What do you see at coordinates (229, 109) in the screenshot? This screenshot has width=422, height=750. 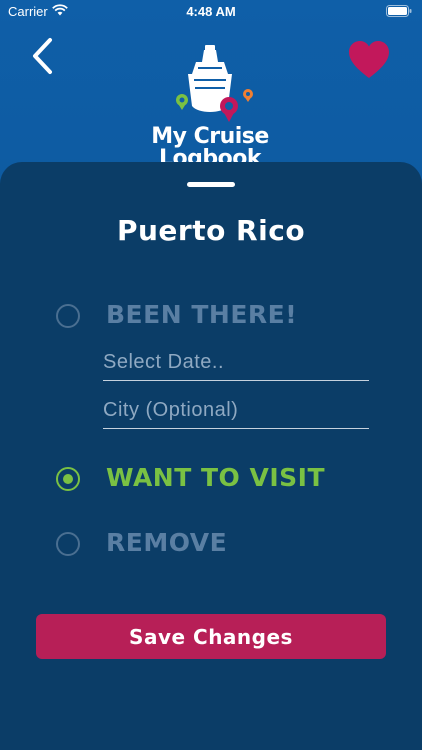 I see `magenta-pin-icon` at bounding box center [229, 109].